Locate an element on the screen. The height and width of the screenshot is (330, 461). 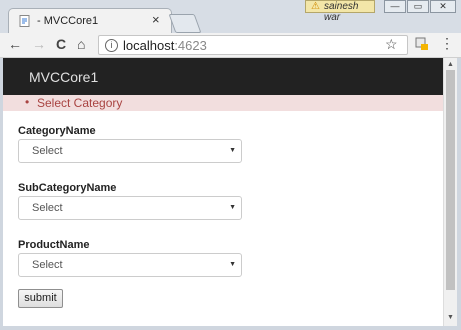
restore-button: ▭ is located at coordinates (418, 6).